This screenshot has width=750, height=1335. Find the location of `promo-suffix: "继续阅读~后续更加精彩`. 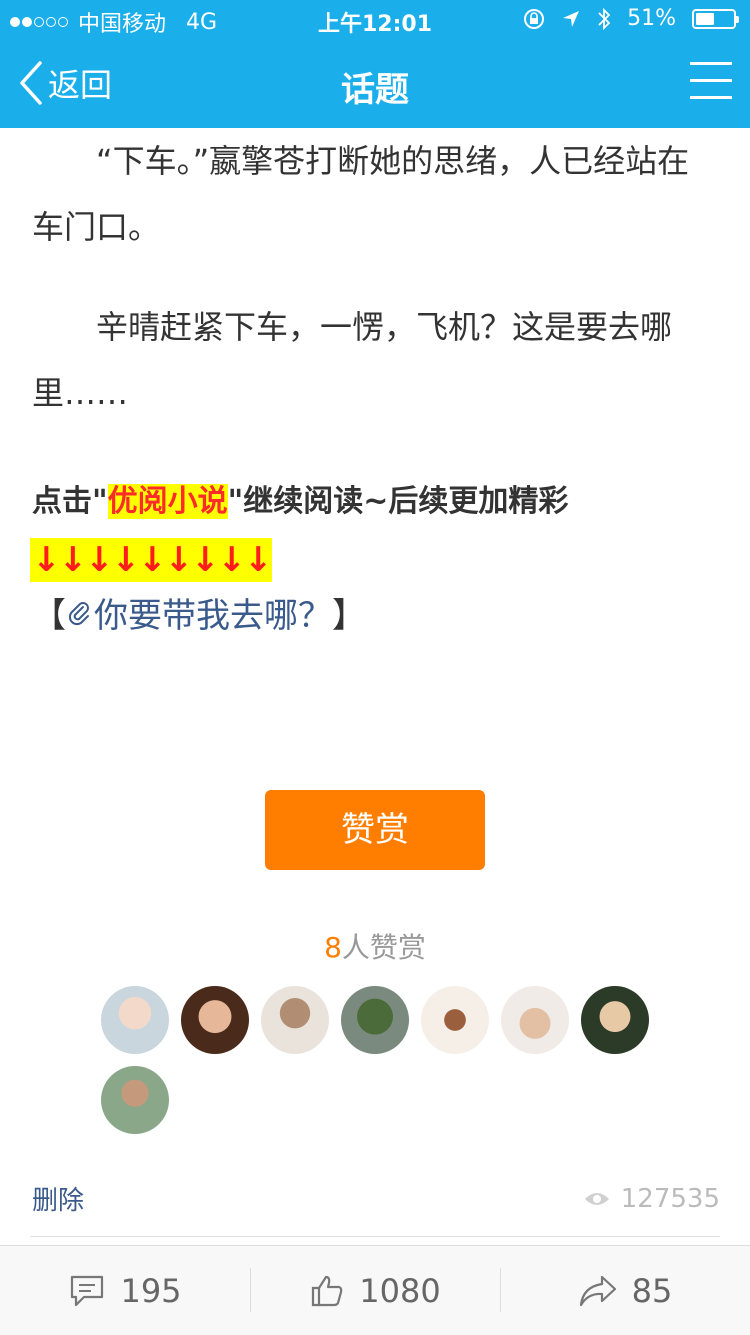

promo-suffix: "继续阅读~后续更加精彩 is located at coordinates (398, 501).